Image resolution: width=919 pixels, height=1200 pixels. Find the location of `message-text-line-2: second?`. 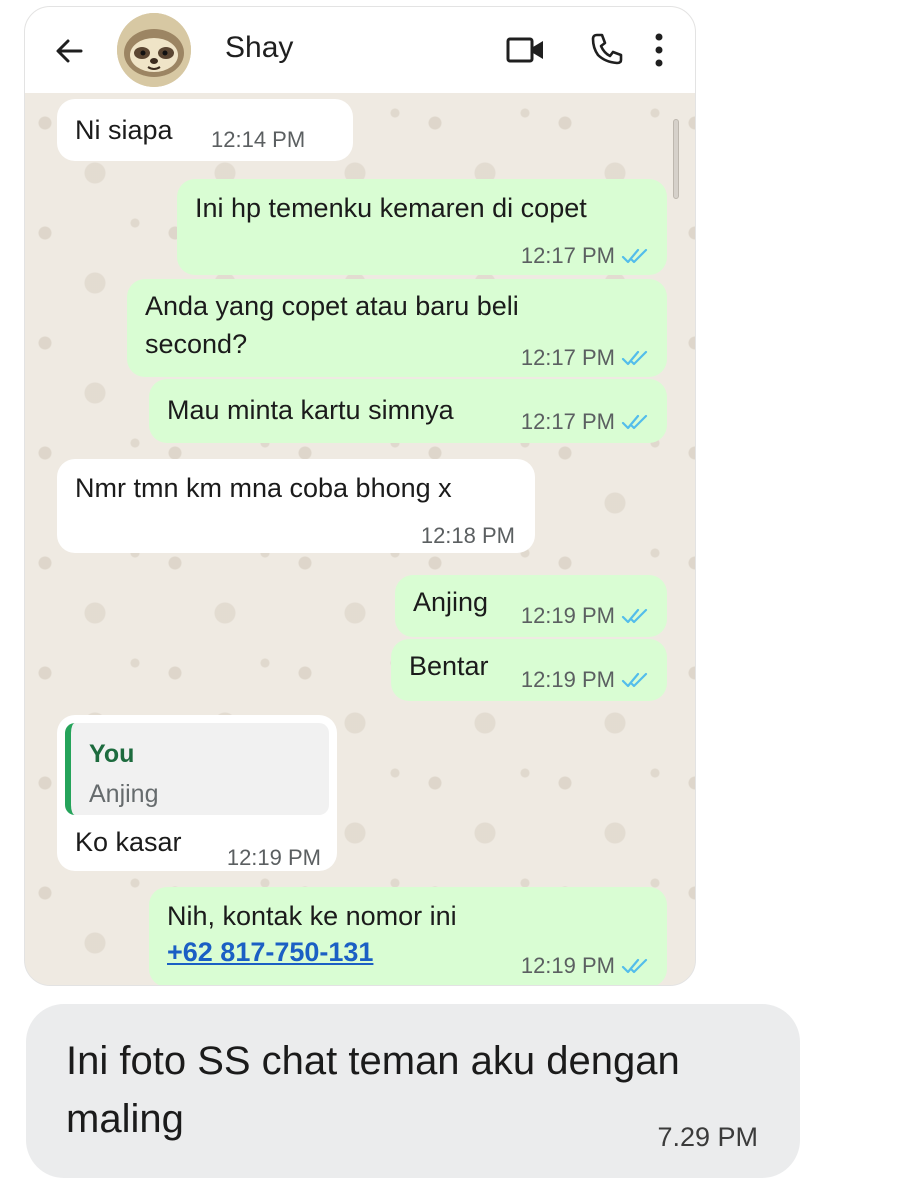

message-text-line-2: second? is located at coordinates (196, 344).